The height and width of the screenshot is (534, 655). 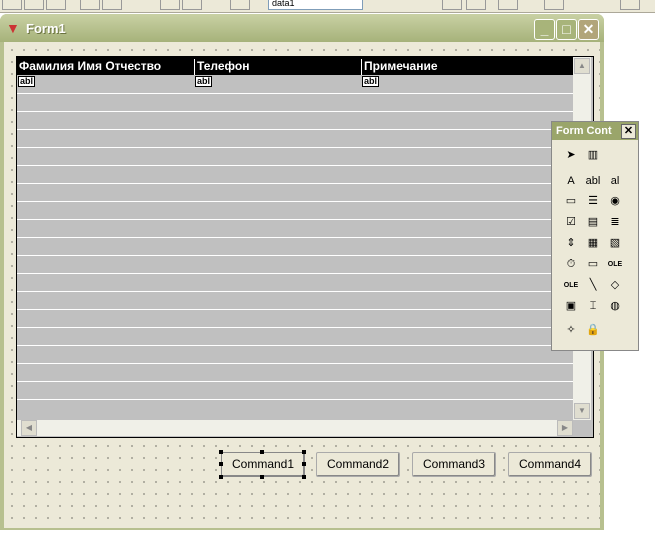 What do you see at coordinates (476, 5) in the screenshot?
I see `data-env-icon` at bounding box center [476, 5].